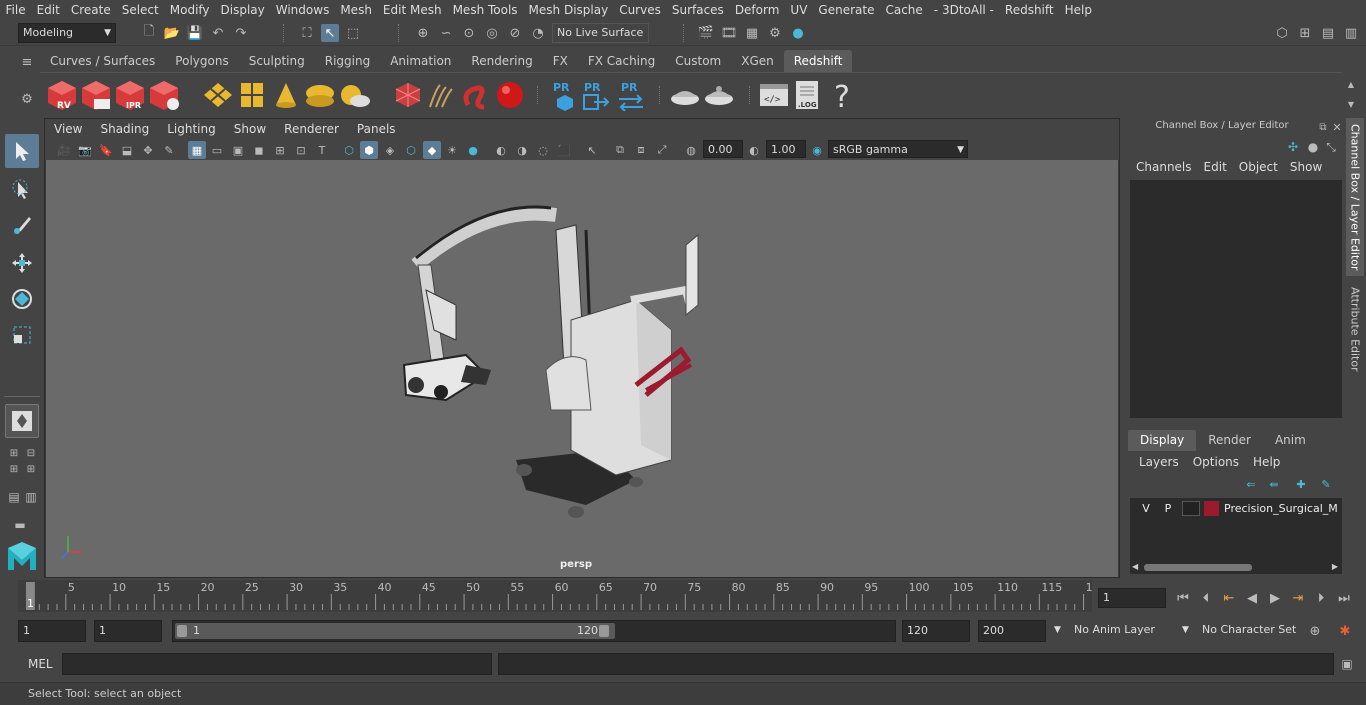 This screenshot has height=705, width=1366. Describe the element at coordinates (52, 631) in the screenshot. I see `scene-start-field: 1` at that location.